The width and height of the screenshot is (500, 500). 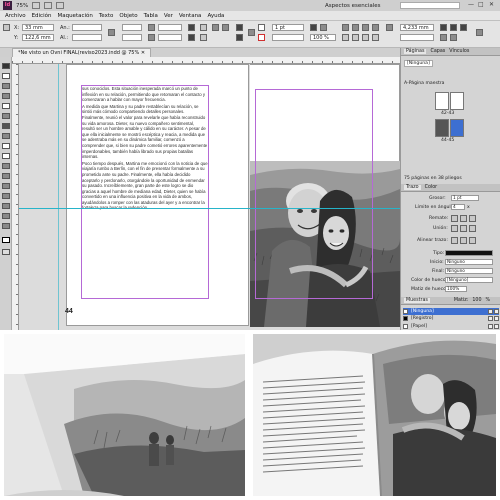 I want to click on screen-mode-icon, so click(x=48, y=5).